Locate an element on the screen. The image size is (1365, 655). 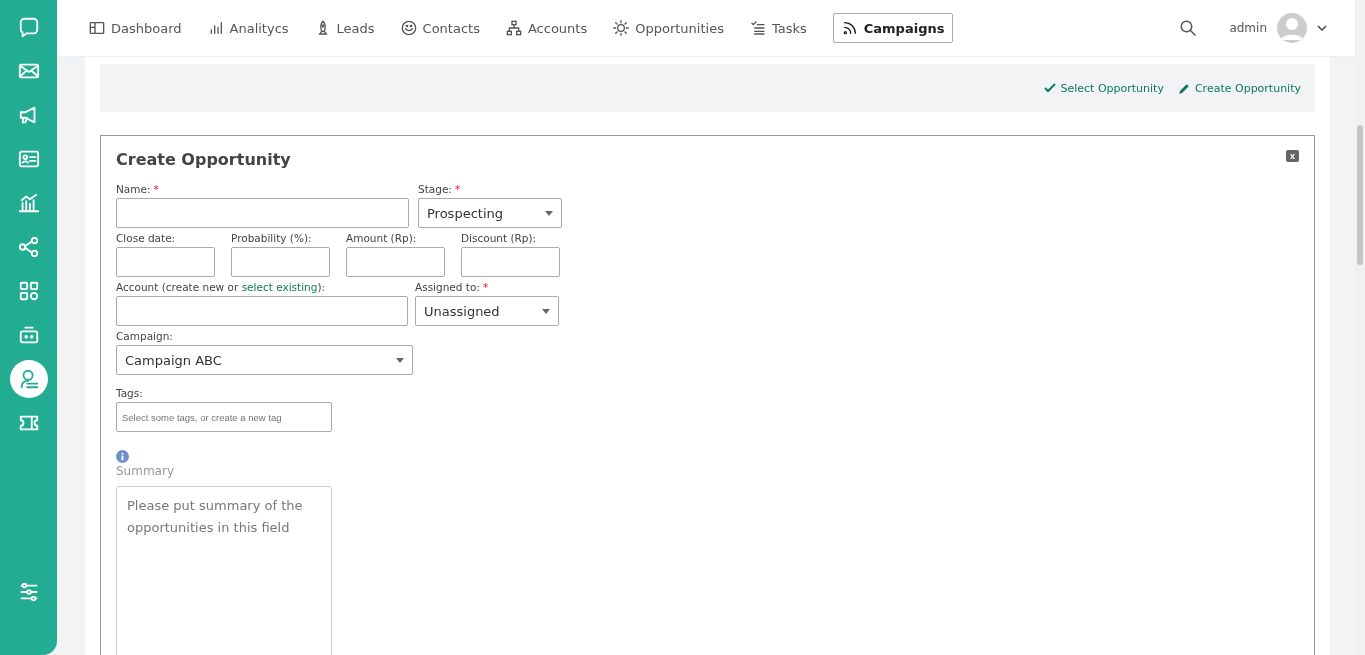
field-label: Probability (%): is located at coordinates (271, 238).